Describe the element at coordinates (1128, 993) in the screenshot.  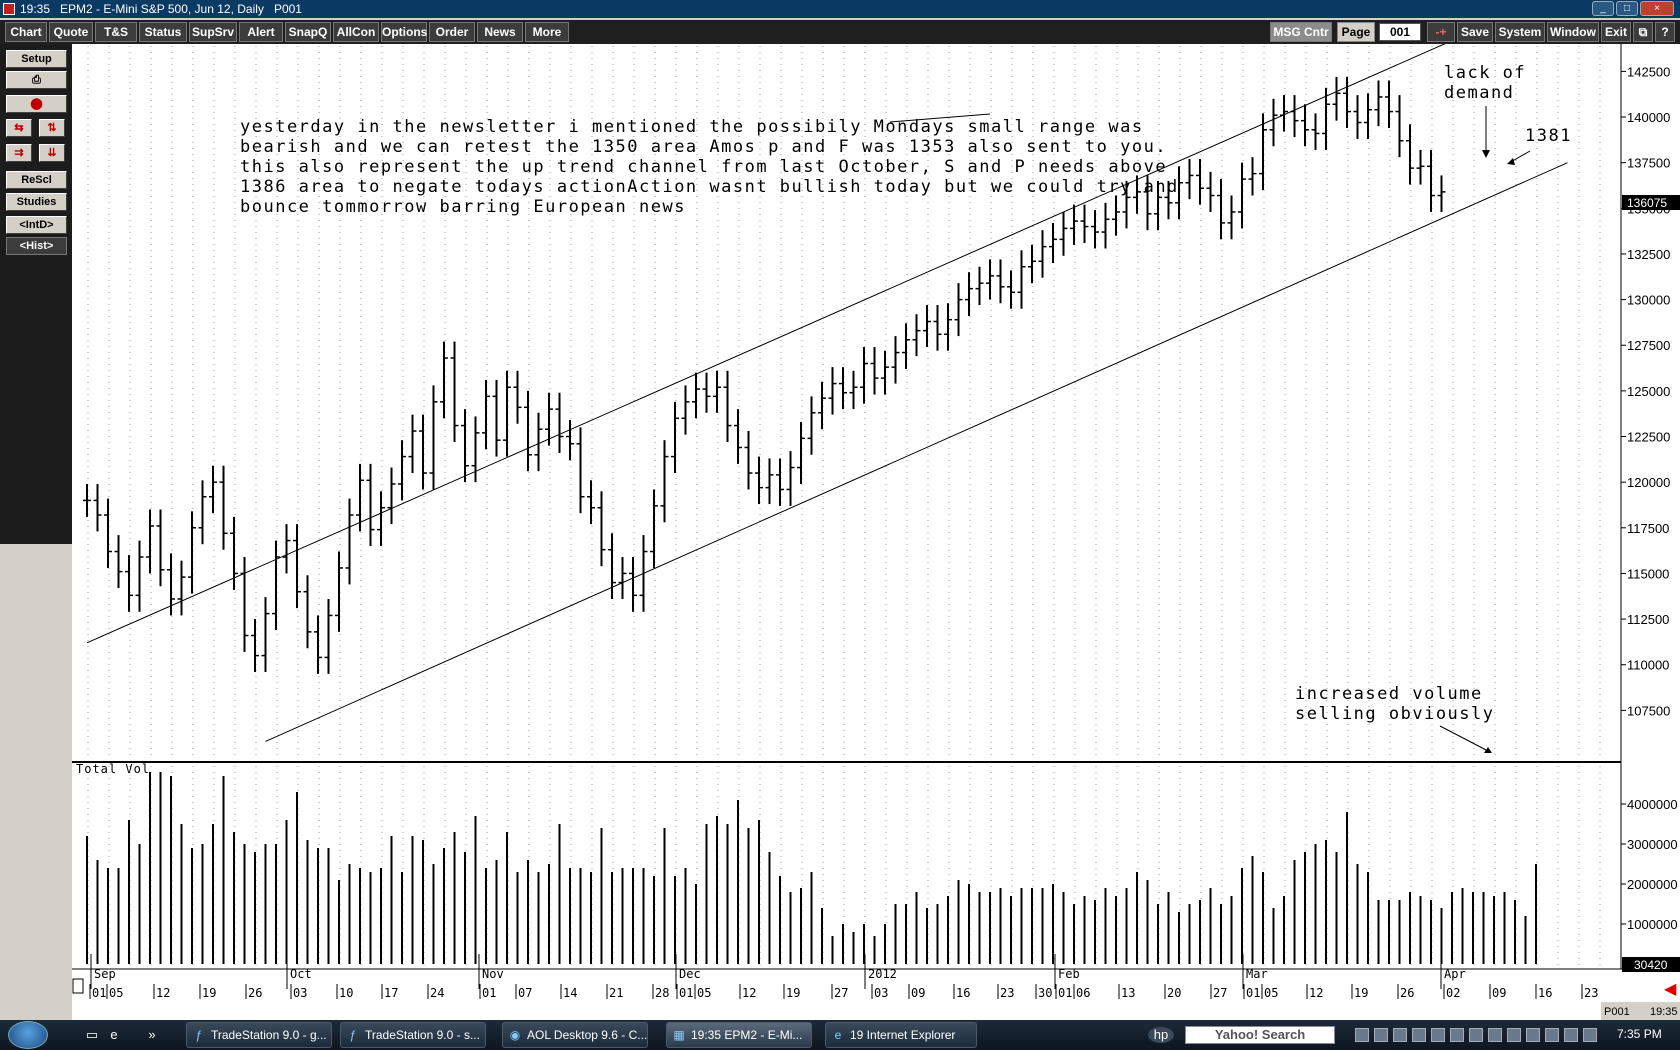
I see `day-label: 13` at that location.